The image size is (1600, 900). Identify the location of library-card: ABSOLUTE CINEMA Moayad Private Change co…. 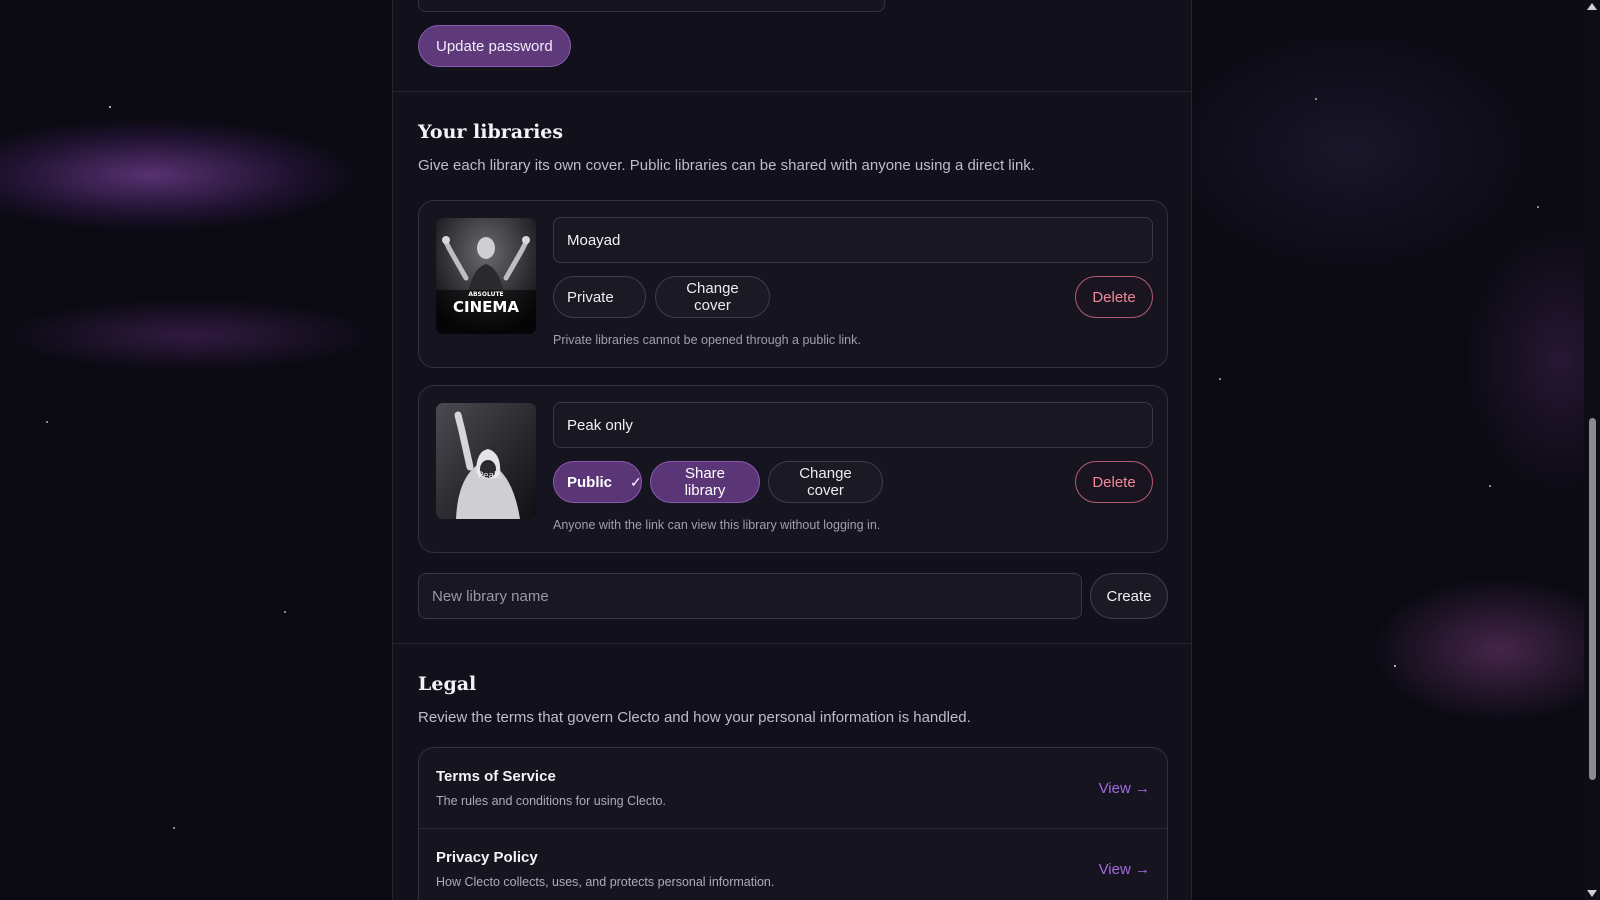
(793, 284).